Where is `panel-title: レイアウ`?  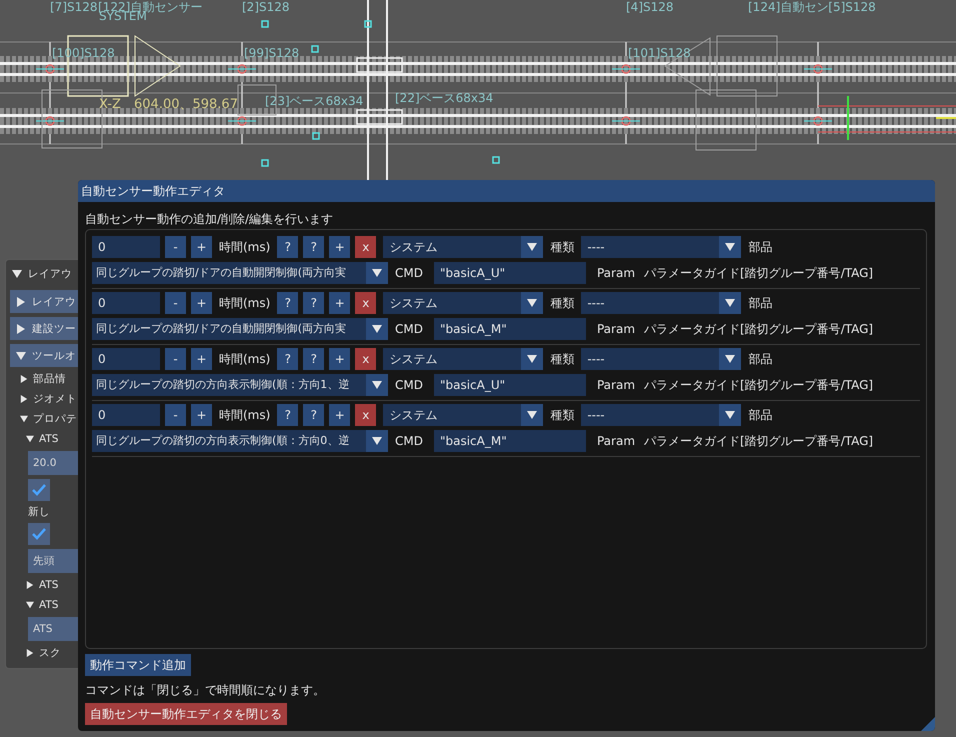
panel-title: レイアウ is located at coordinates (50, 274).